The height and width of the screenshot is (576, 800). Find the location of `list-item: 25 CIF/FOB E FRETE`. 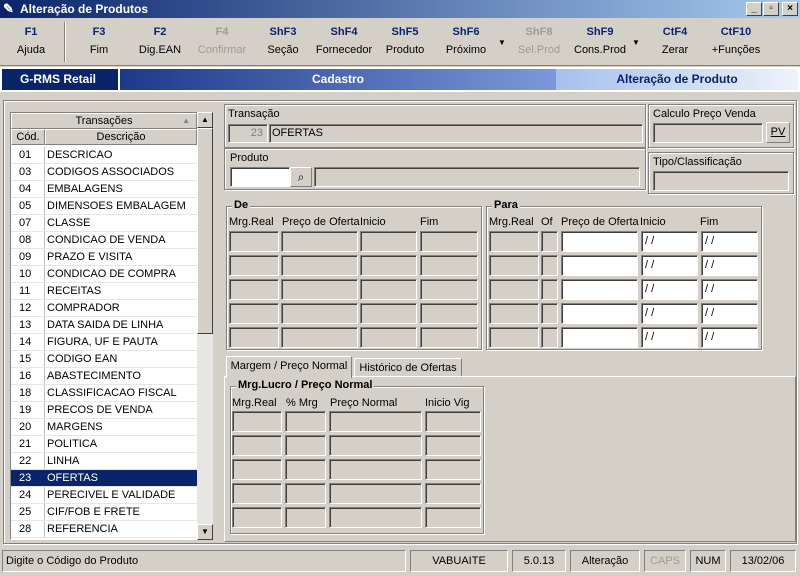

list-item: 25 CIF/FOB E FRETE is located at coordinates (104, 512).